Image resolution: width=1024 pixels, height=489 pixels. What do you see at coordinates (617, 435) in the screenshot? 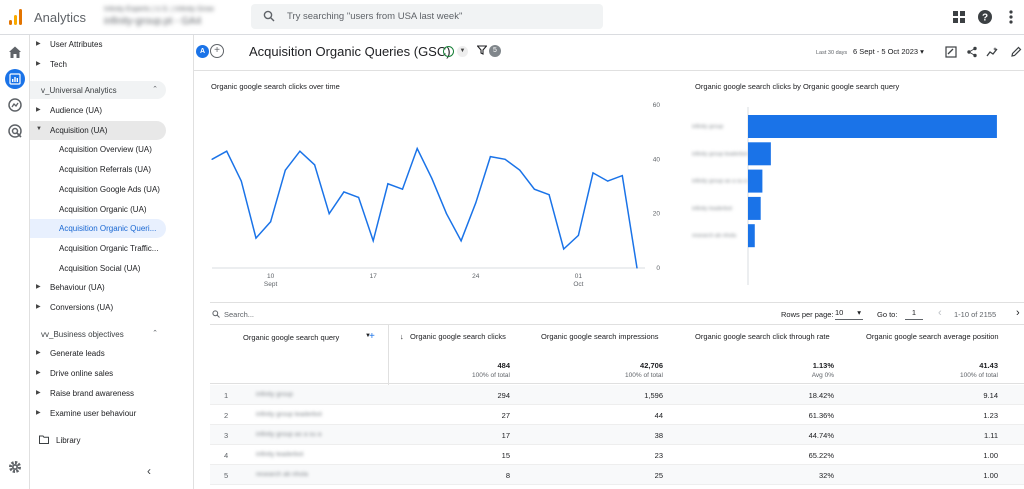
I see `table-row: 3 infinity group ao a su a 17 38 44.74% 1.11` at bounding box center [617, 435].